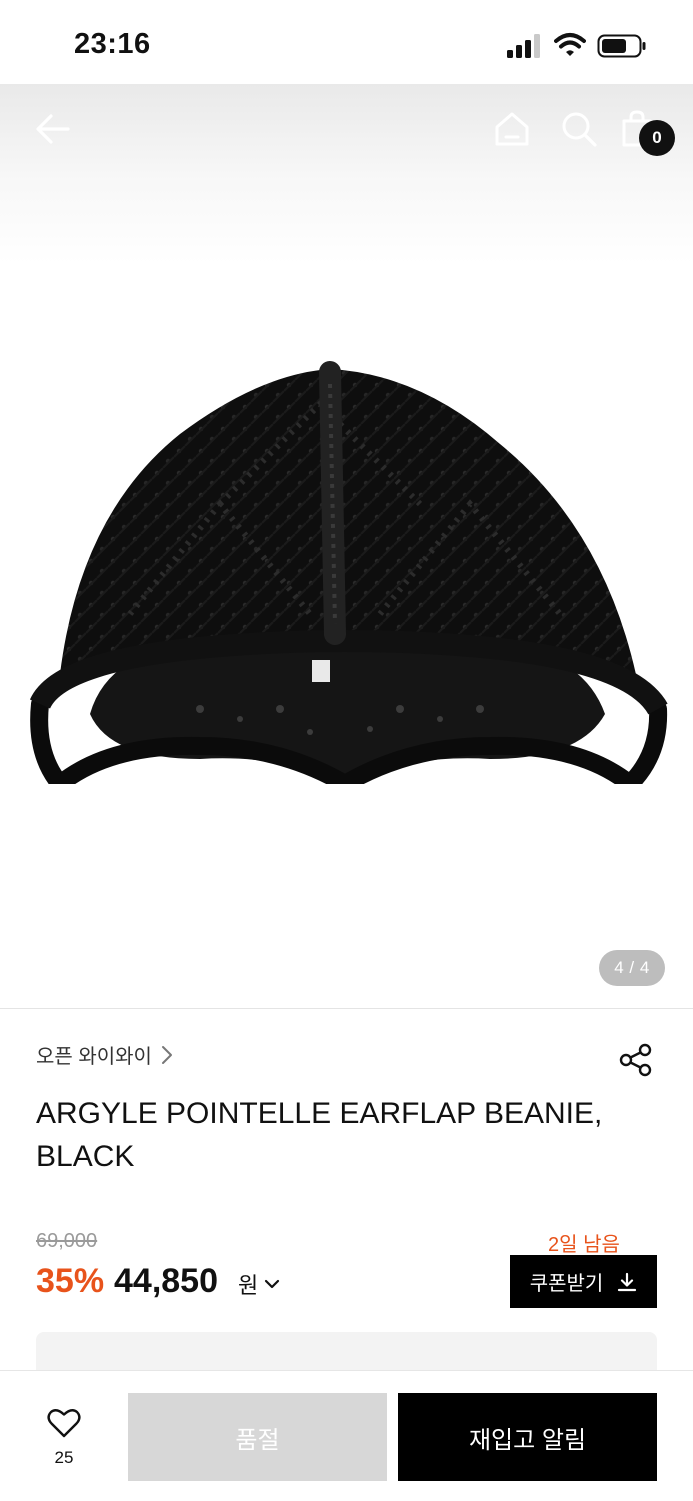 Image resolution: width=693 pixels, height=1501 pixels. Describe the element at coordinates (523, 46) in the screenshot. I see `cellular-signal-icon` at that location.